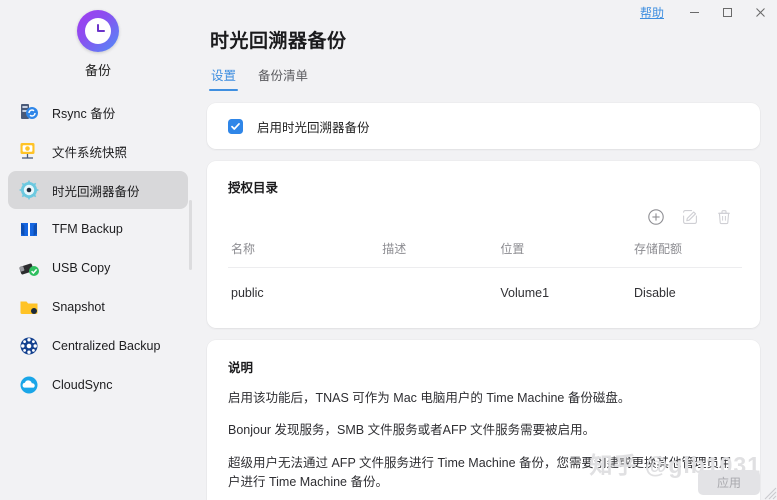 The width and height of the screenshot is (777, 500). I want to click on time-machine-clock-icon, so click(98, 31).